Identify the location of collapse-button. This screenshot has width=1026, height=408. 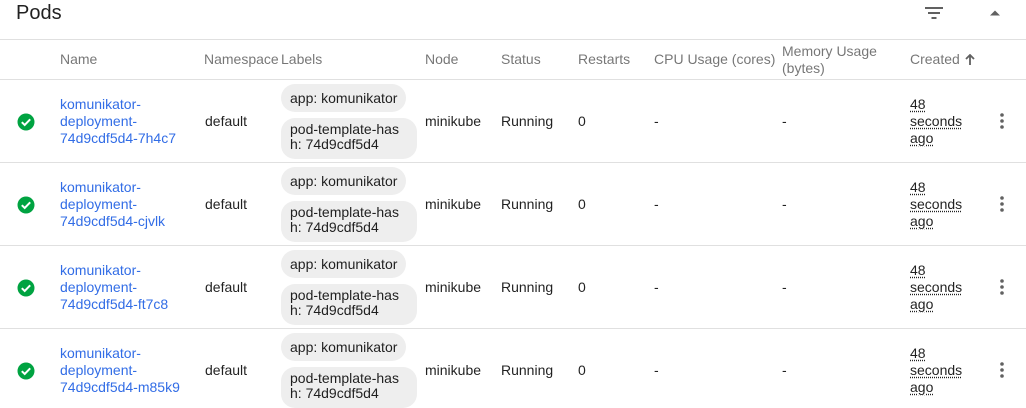
(995, 13).